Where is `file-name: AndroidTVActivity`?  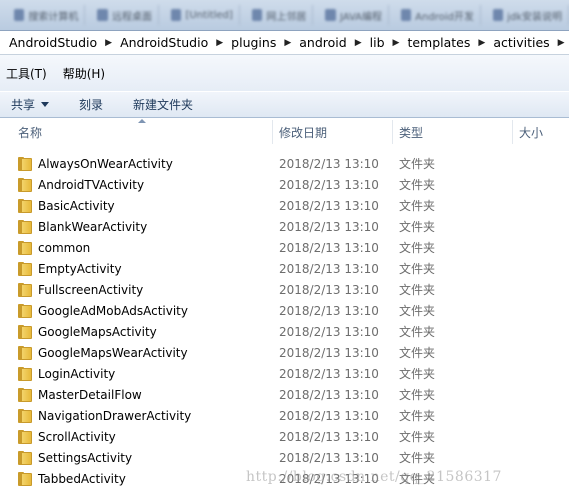
file-name: AndroidTVActivity is located at coordinates (81, 184).